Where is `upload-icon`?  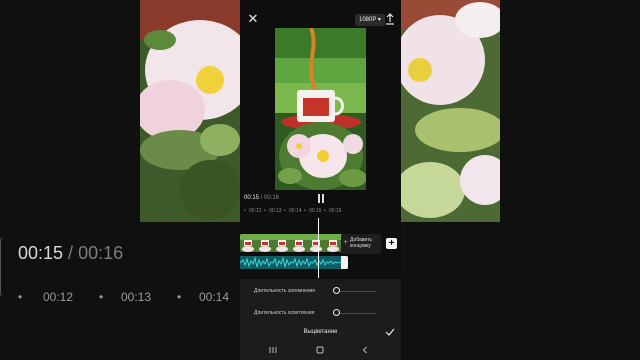 upload-icon is located at coordinates (390, 19).